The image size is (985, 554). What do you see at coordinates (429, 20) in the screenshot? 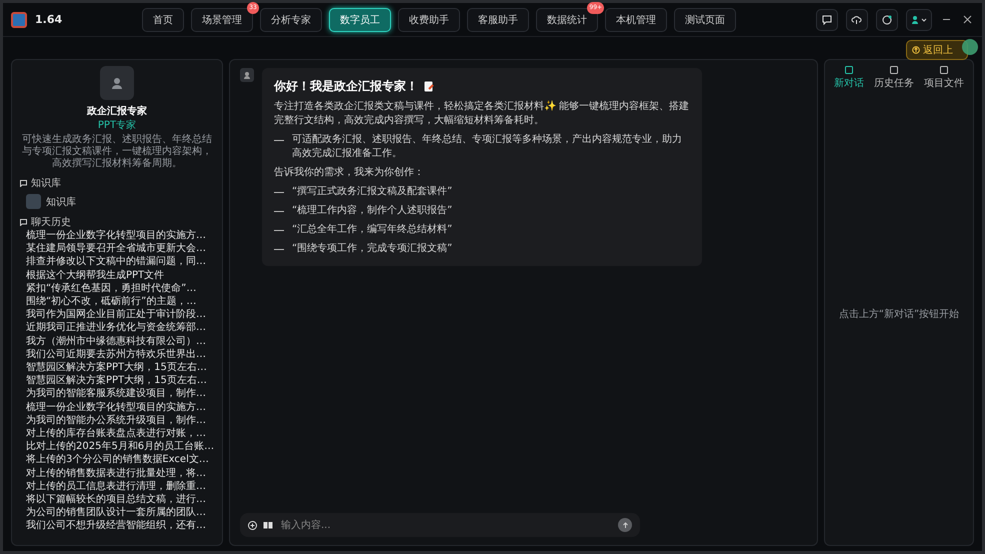
I see `nav-tab: 收费助手` at bounding box center [429, 20].